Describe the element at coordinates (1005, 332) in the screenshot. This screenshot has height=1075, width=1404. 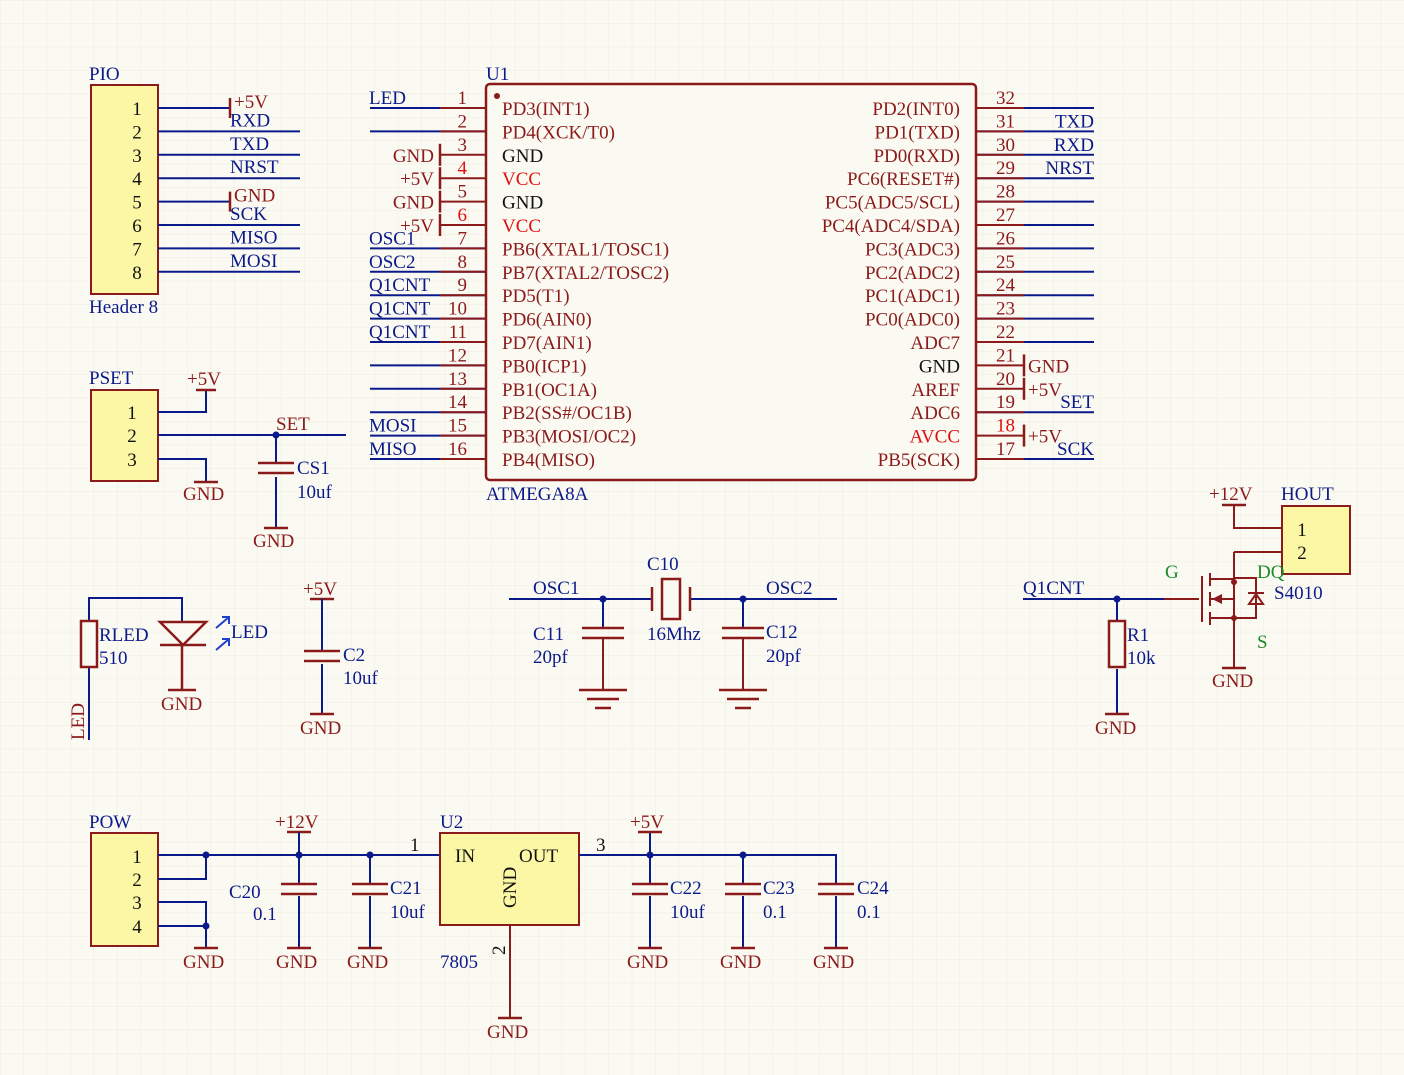
I see `u1-right-pin-number: 22` at that location.